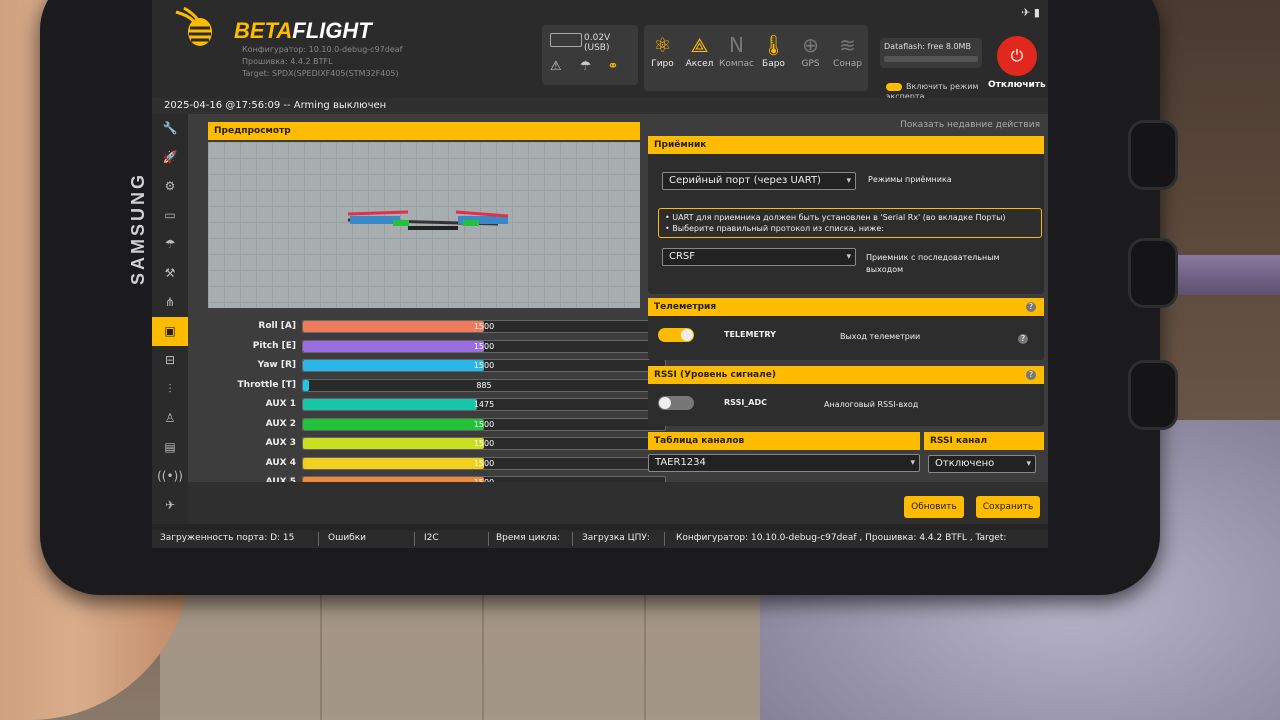  I want to click on sensor-label: Сонар, so click(847, 64).